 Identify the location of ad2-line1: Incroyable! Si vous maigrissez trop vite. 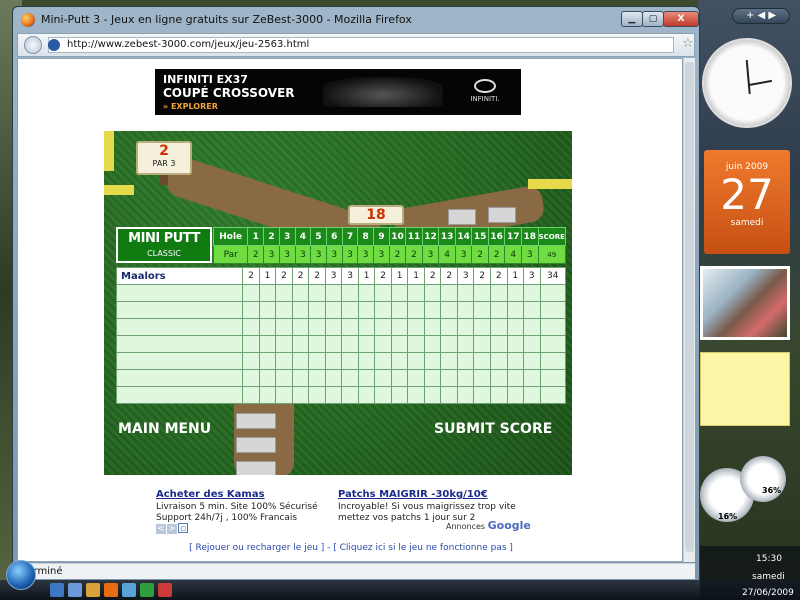
(427, 507).